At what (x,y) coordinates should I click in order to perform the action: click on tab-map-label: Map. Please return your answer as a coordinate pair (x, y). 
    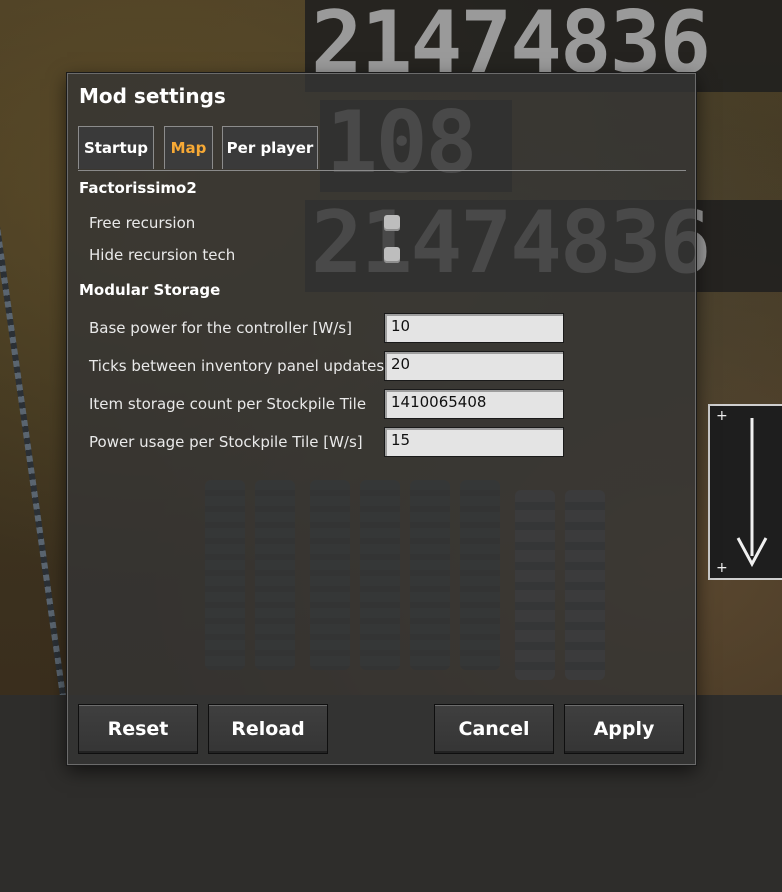
    Looking at the image, I should click on (188, 148).